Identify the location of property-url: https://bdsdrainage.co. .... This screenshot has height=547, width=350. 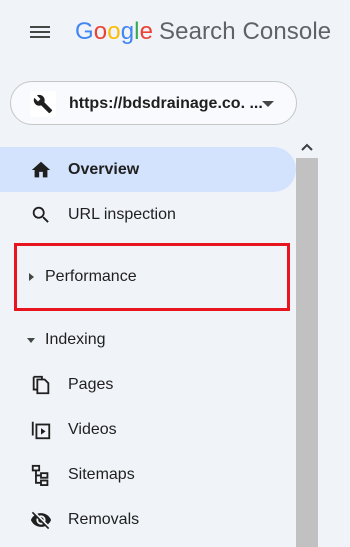
(166, 103).